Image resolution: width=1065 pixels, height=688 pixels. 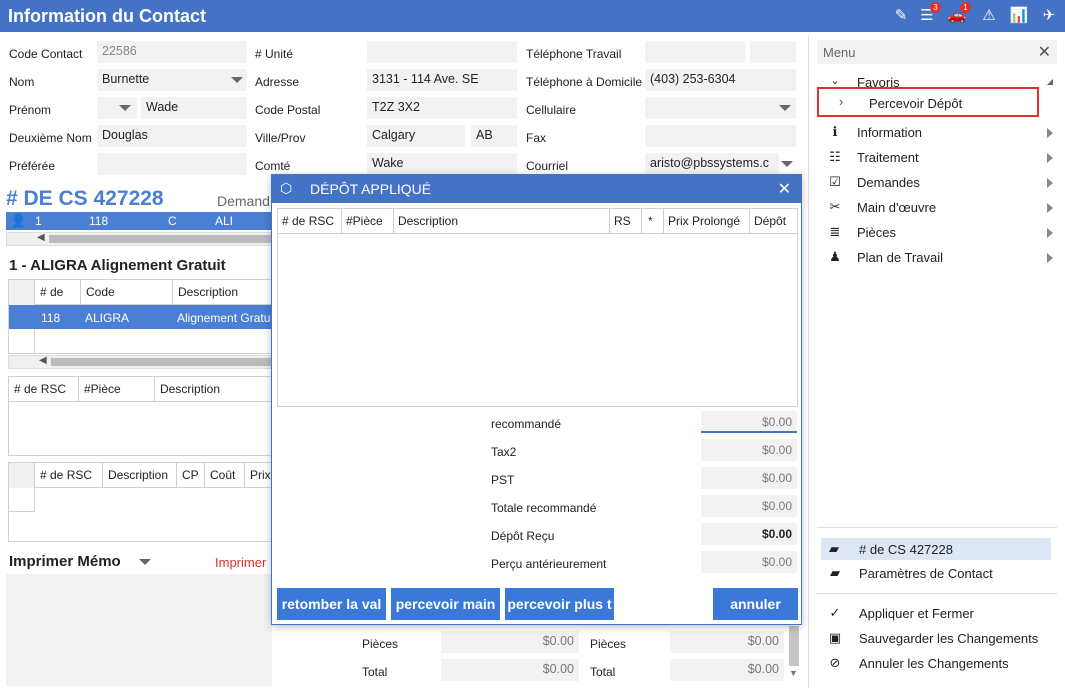 What do you see at coordinates (940, 233) in the screenshot?
I see `sidebar-item-pieces: ≣ Pièces` at bounding box center [940, 233].